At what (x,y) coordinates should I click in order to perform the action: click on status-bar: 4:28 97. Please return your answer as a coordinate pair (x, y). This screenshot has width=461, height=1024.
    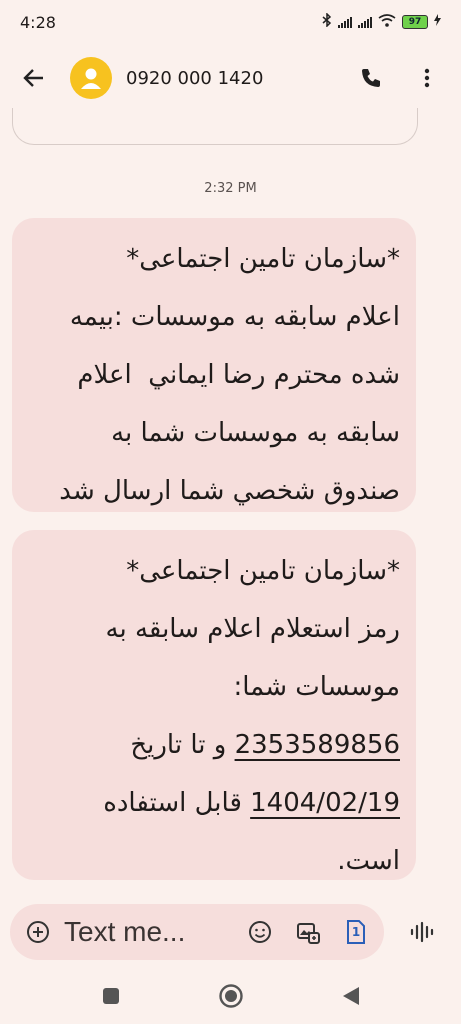
    Looking at the image, I should click on (230, 22).